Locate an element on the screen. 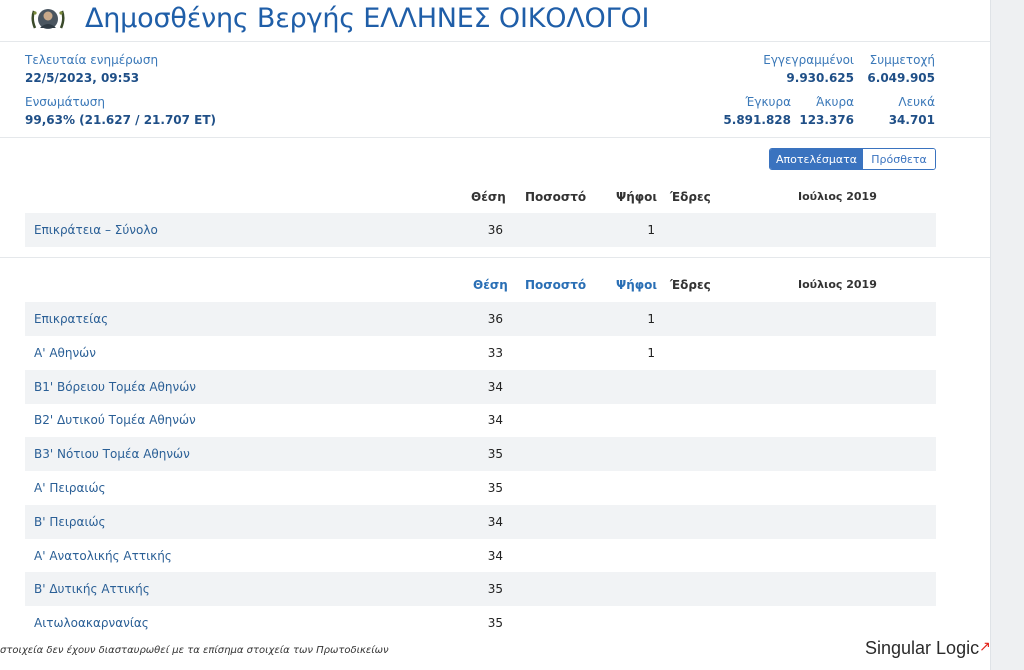 The height and width of the screenshot is (670, 1024). brand-logo: Singular Logic↗ is located at coordinates (927, 648).